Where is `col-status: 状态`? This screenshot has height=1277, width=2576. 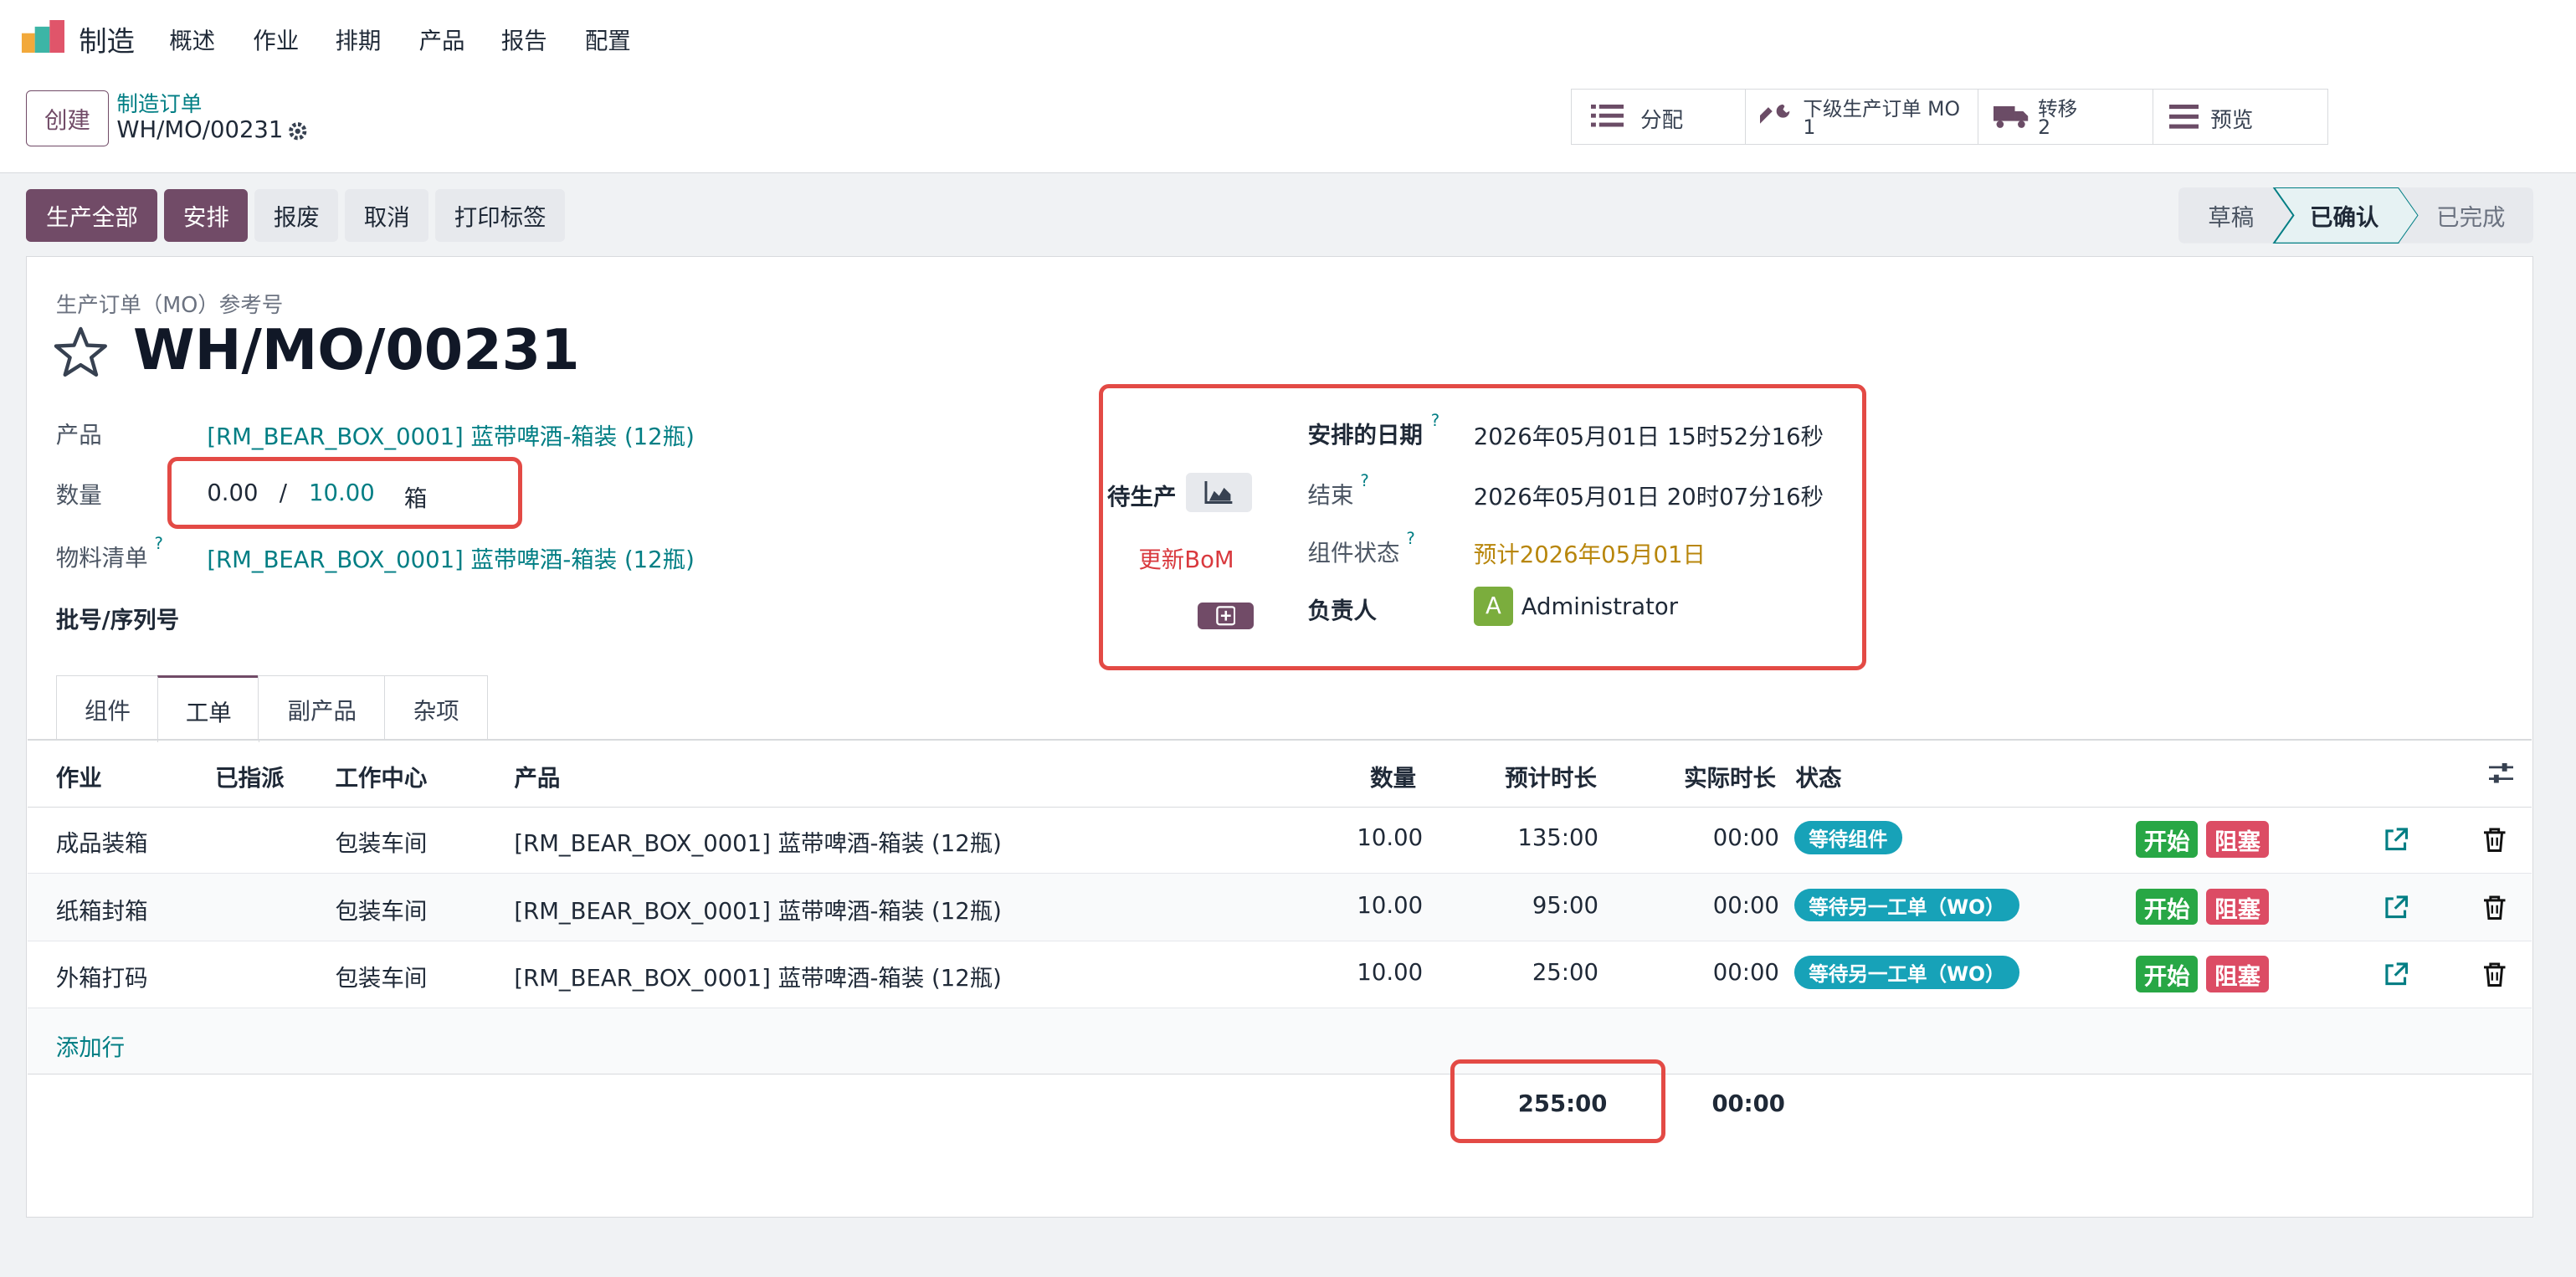 col-status: 状态 is located at coordinates (1819, 775).